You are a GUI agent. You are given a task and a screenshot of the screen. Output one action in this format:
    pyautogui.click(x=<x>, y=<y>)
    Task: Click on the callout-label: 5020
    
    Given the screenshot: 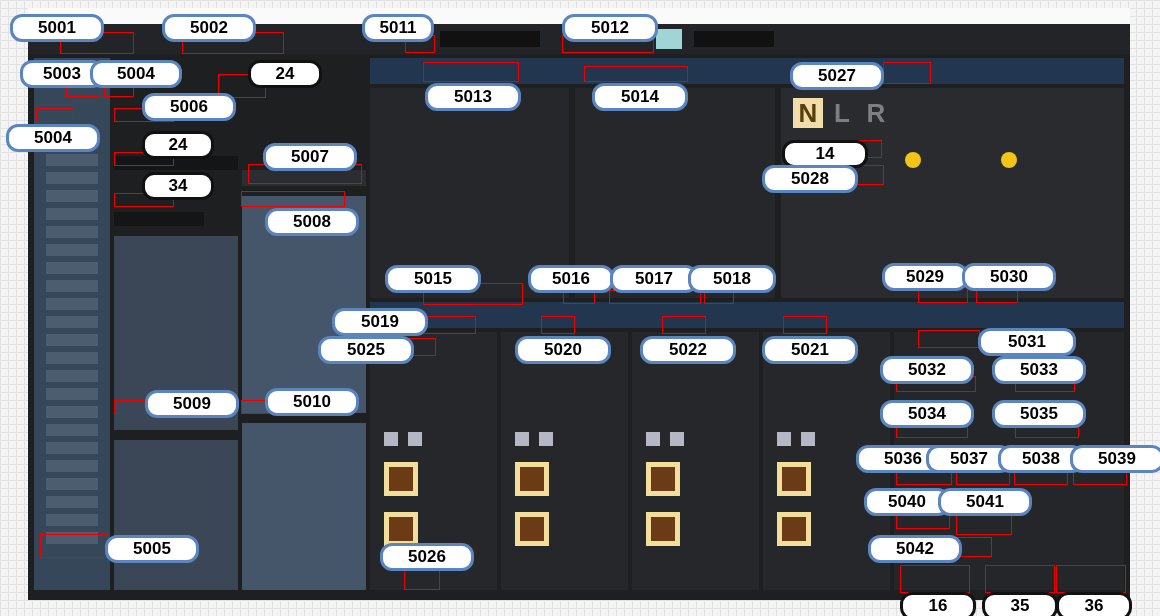 What is the action you would take?
    pyautogui.click(x=563, y=350)
    